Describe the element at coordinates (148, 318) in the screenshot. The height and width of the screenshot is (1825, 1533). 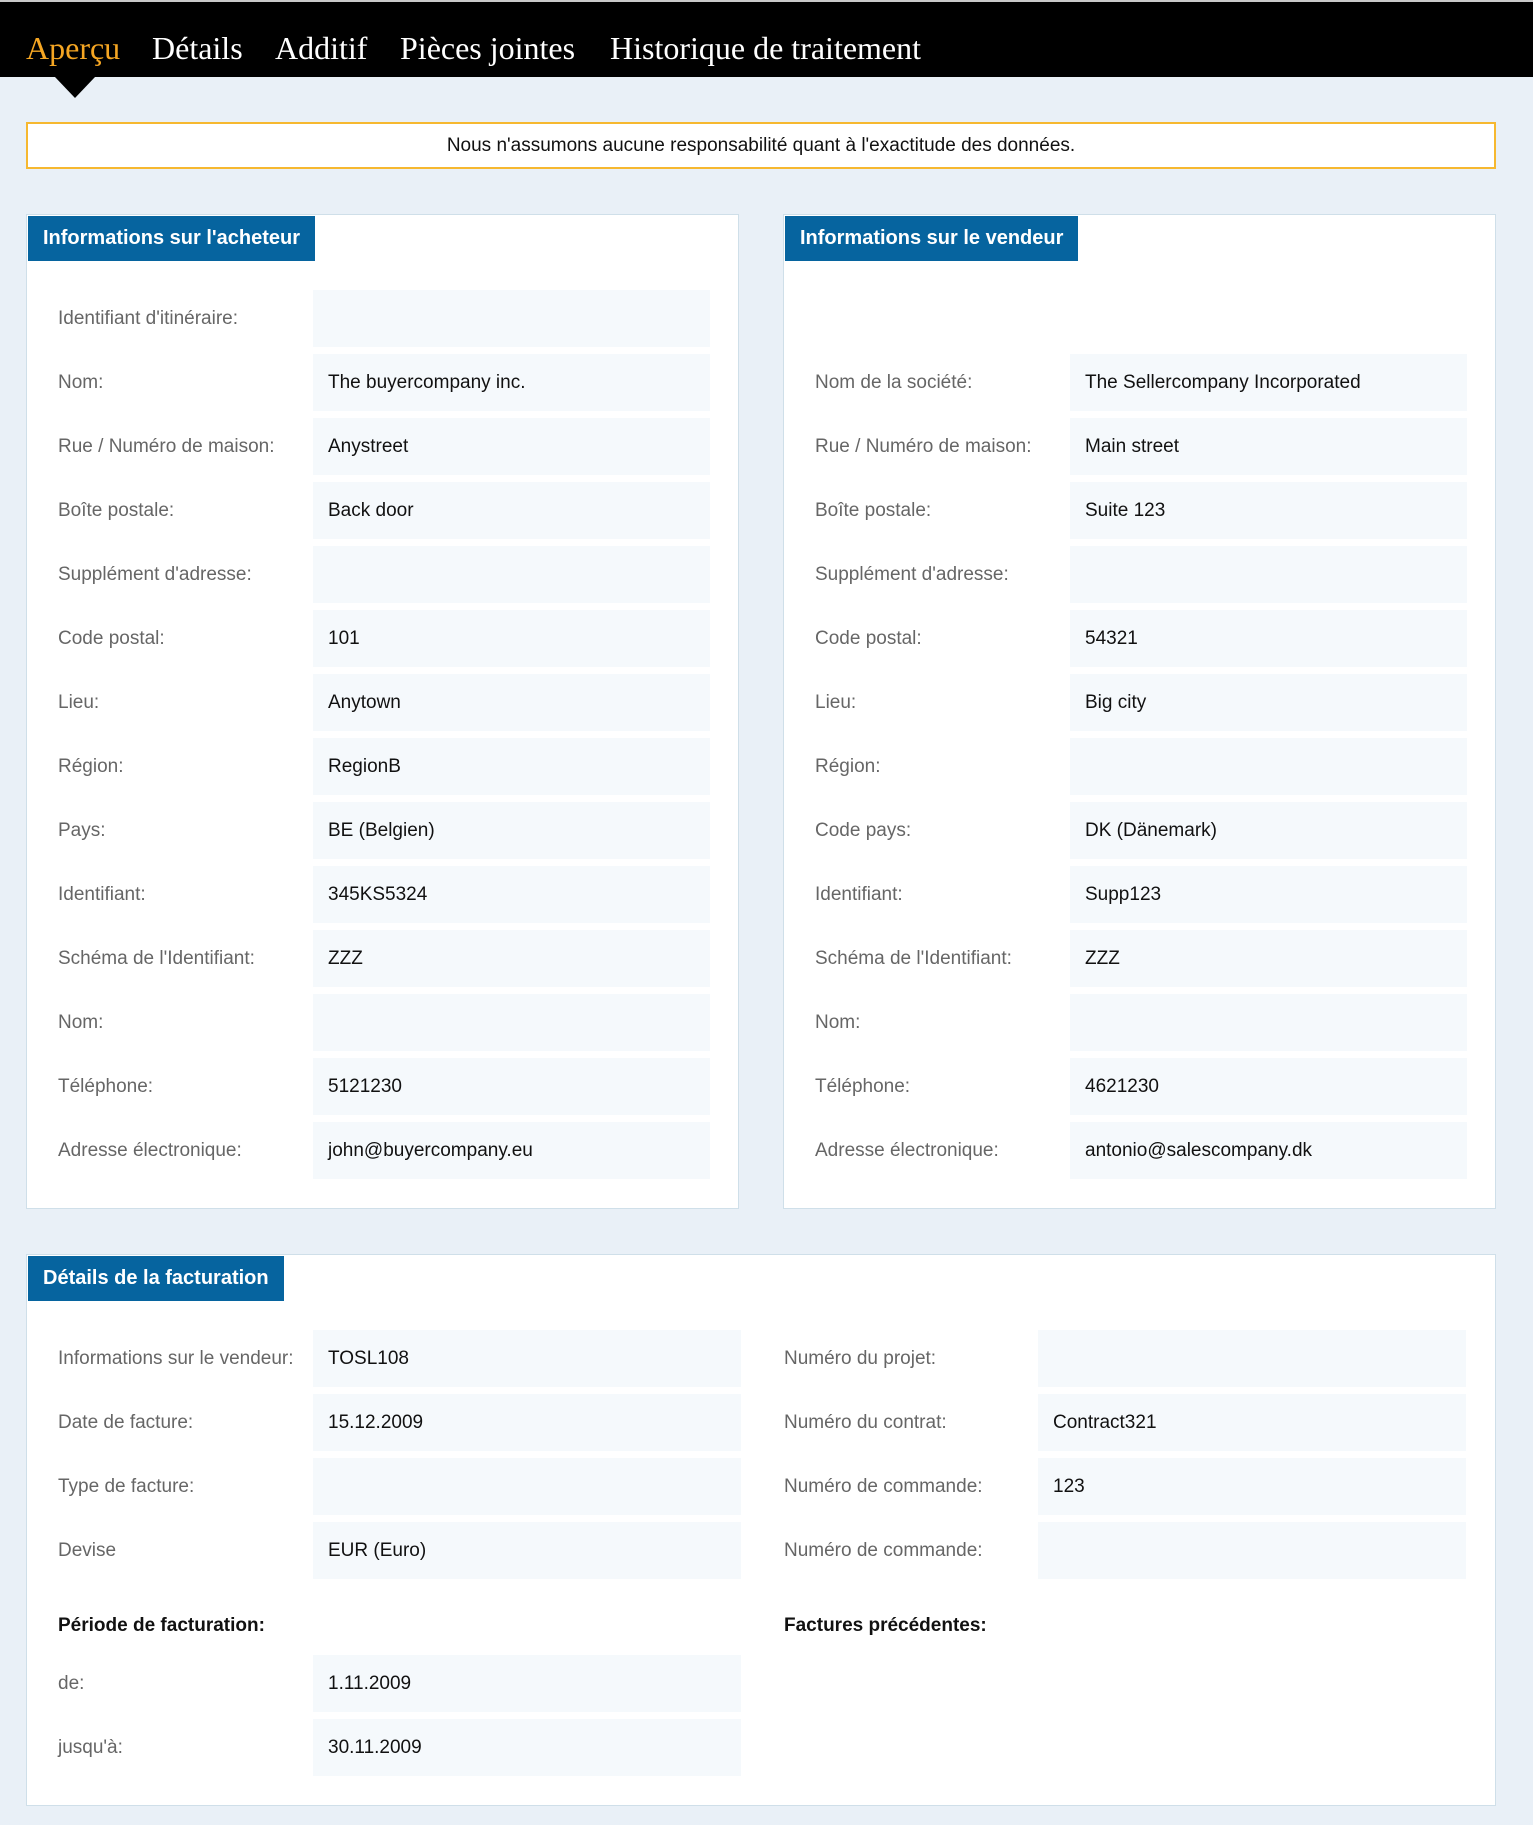
I see `field-label: Identifiant d'itinéraire:` at that location.